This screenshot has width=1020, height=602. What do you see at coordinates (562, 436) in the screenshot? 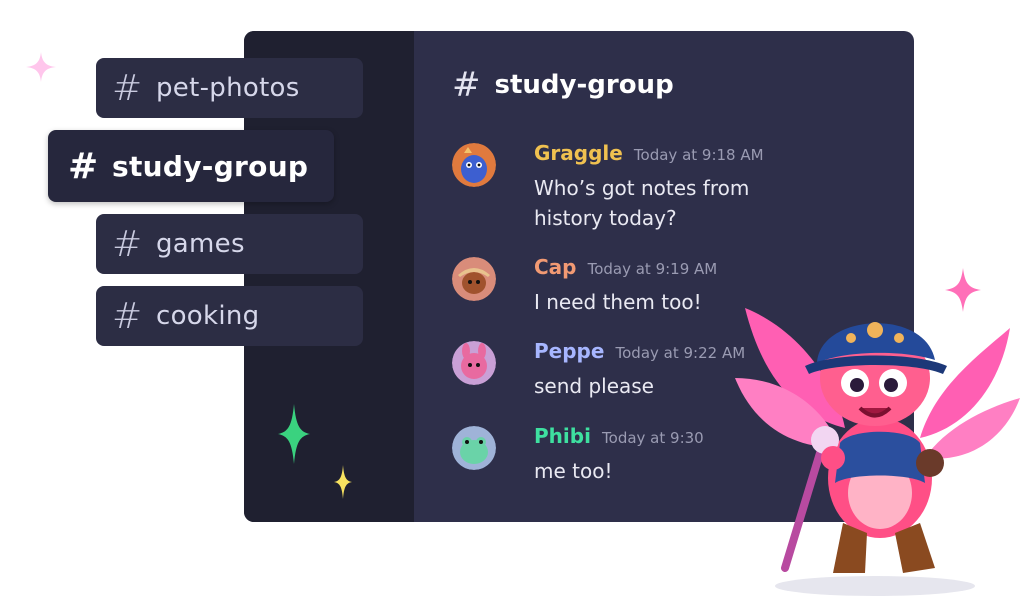
I see `author-name: Phibi` at bounding box center [562, 436].